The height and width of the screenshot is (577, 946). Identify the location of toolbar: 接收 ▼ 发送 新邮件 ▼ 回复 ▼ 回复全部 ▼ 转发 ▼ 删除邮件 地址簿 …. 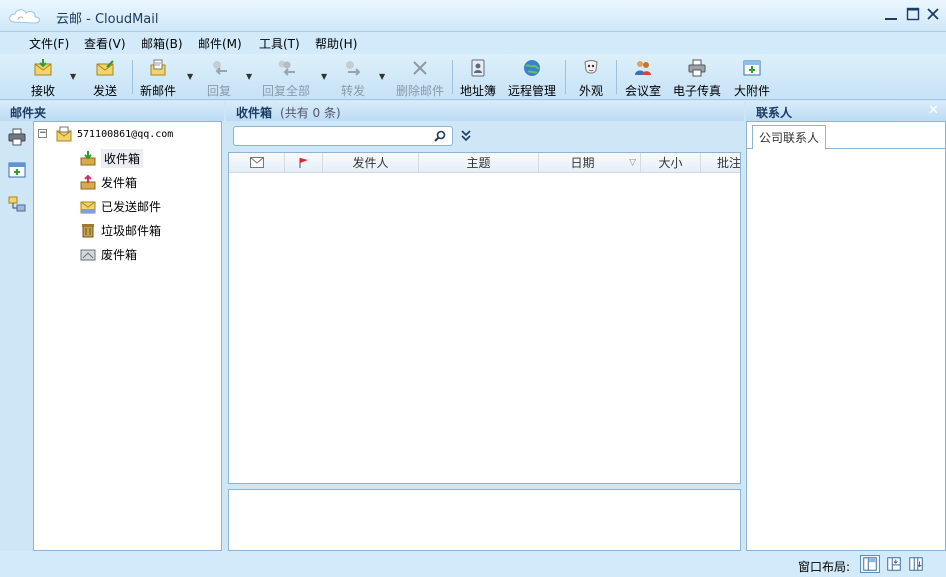
(473, 77).